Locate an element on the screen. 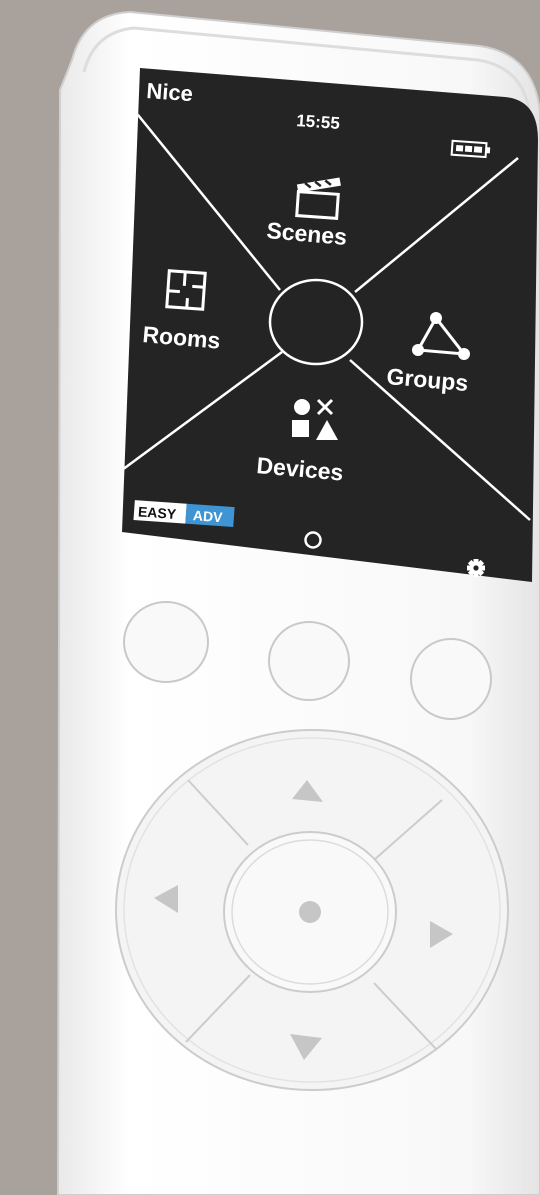 Image resolution: width=540 pixels, height=1195 pixels. gear-icon is located at coordinates (476, 568).